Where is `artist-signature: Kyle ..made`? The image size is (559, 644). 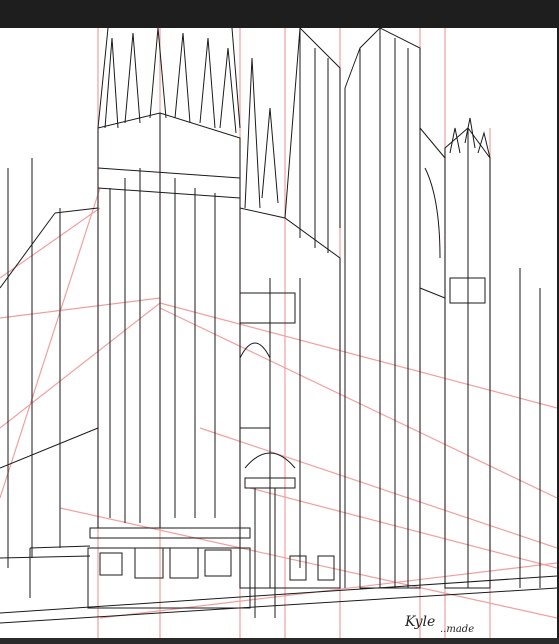 artist-signature: Kyle ..made is located at coordinates (439, 624).